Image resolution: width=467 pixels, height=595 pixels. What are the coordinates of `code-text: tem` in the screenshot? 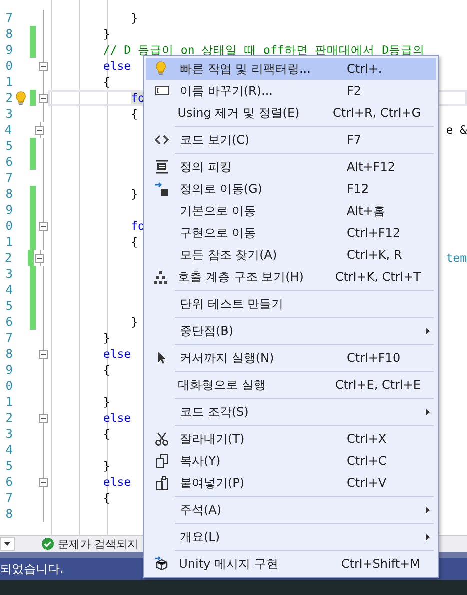 It's located at (456, 258).